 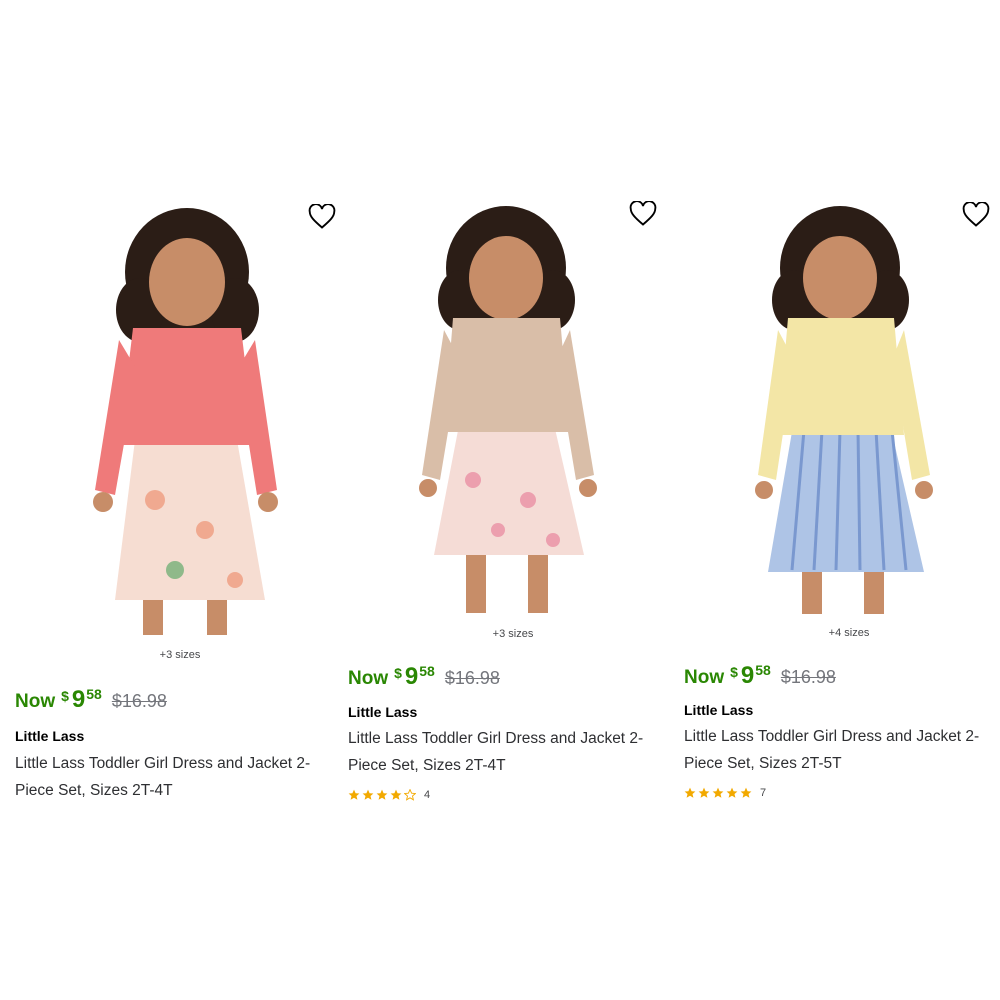 What do you see at coordinates (842, 633) in the screenshot?
I see `size-options-note: +4 sizes` at bounding box center [842, 633].